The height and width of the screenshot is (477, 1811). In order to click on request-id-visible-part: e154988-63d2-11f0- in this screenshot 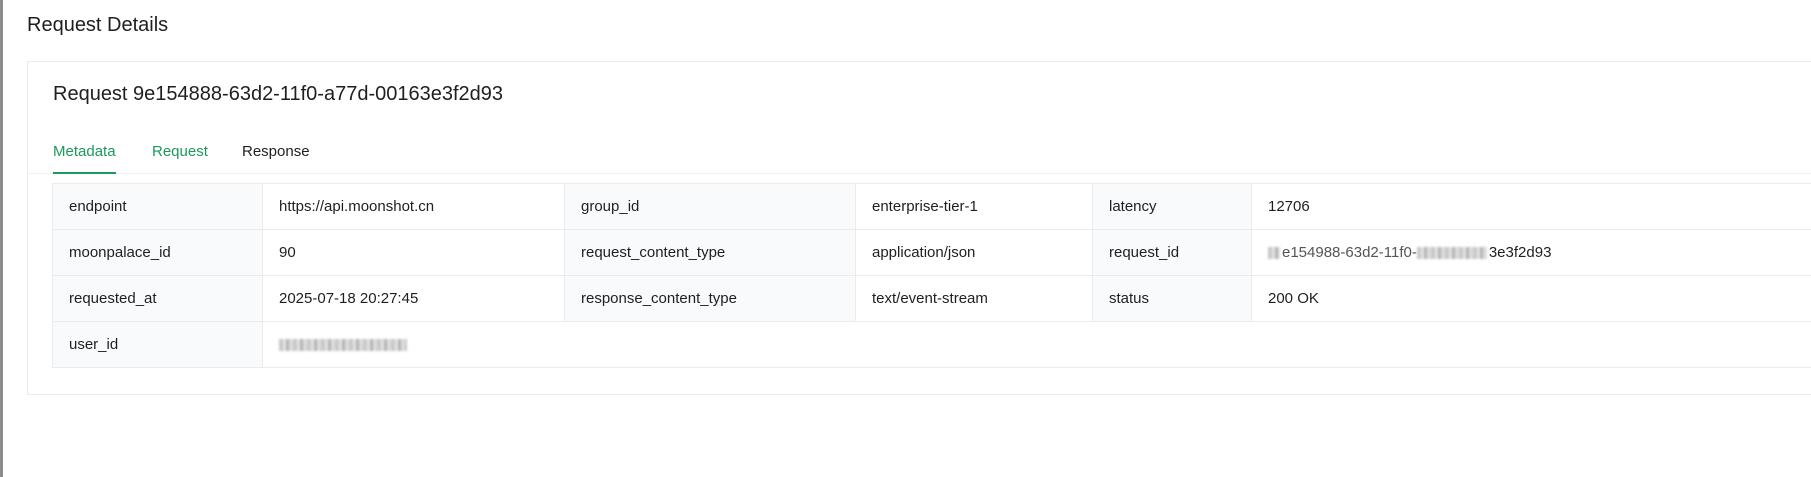, I will do `click(1349, 252)`.